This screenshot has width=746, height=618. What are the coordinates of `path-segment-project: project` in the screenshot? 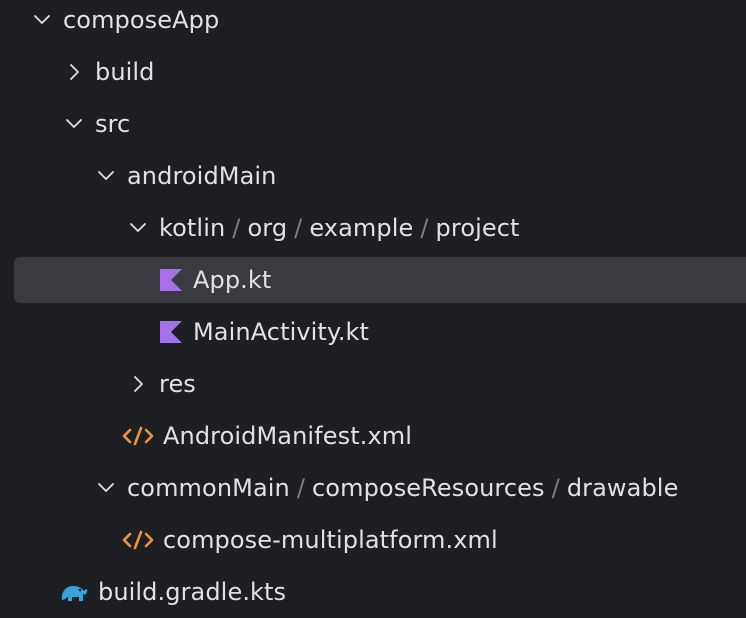 It's located at (477, 228).